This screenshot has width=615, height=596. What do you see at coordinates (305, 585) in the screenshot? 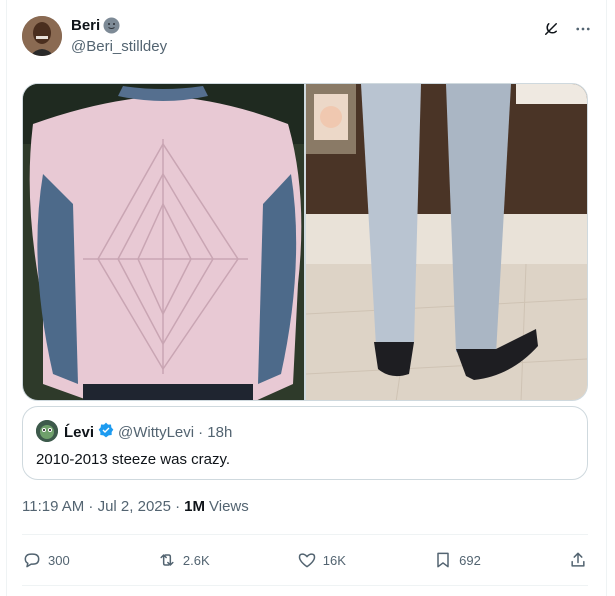
I see `divider-bottom` at bounding box center [305, 585].